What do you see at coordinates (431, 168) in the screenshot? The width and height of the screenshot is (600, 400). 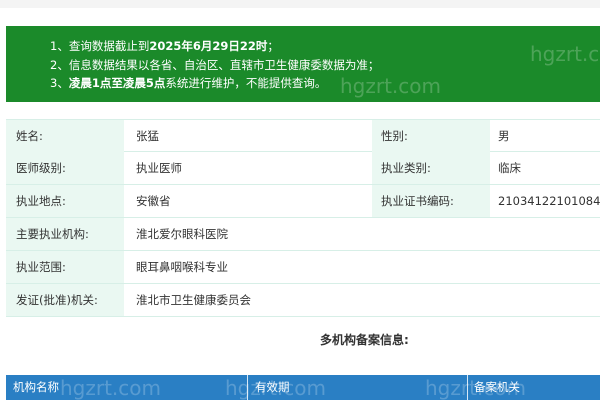 I see `practice-category-label: 执业类别:` at bounding box center [431, 168].